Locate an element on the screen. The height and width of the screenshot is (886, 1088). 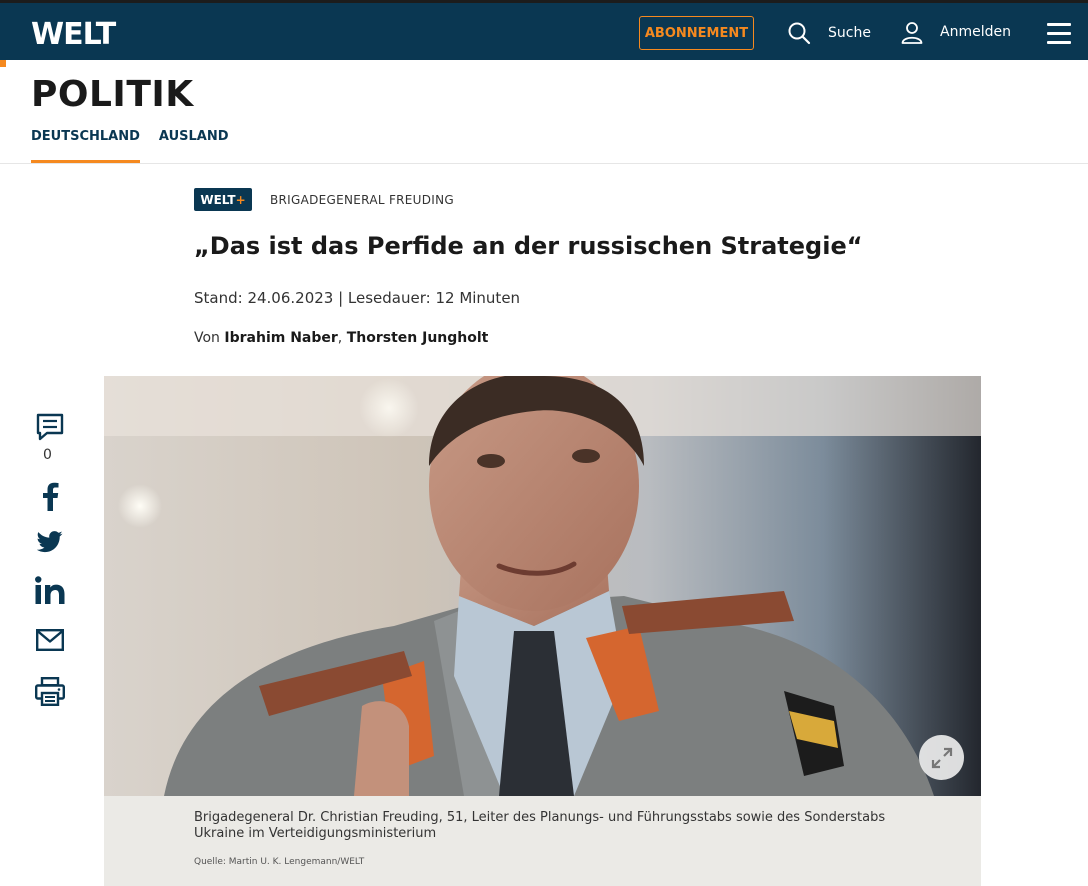
expand-image-button is located at coordinates (941, 757).